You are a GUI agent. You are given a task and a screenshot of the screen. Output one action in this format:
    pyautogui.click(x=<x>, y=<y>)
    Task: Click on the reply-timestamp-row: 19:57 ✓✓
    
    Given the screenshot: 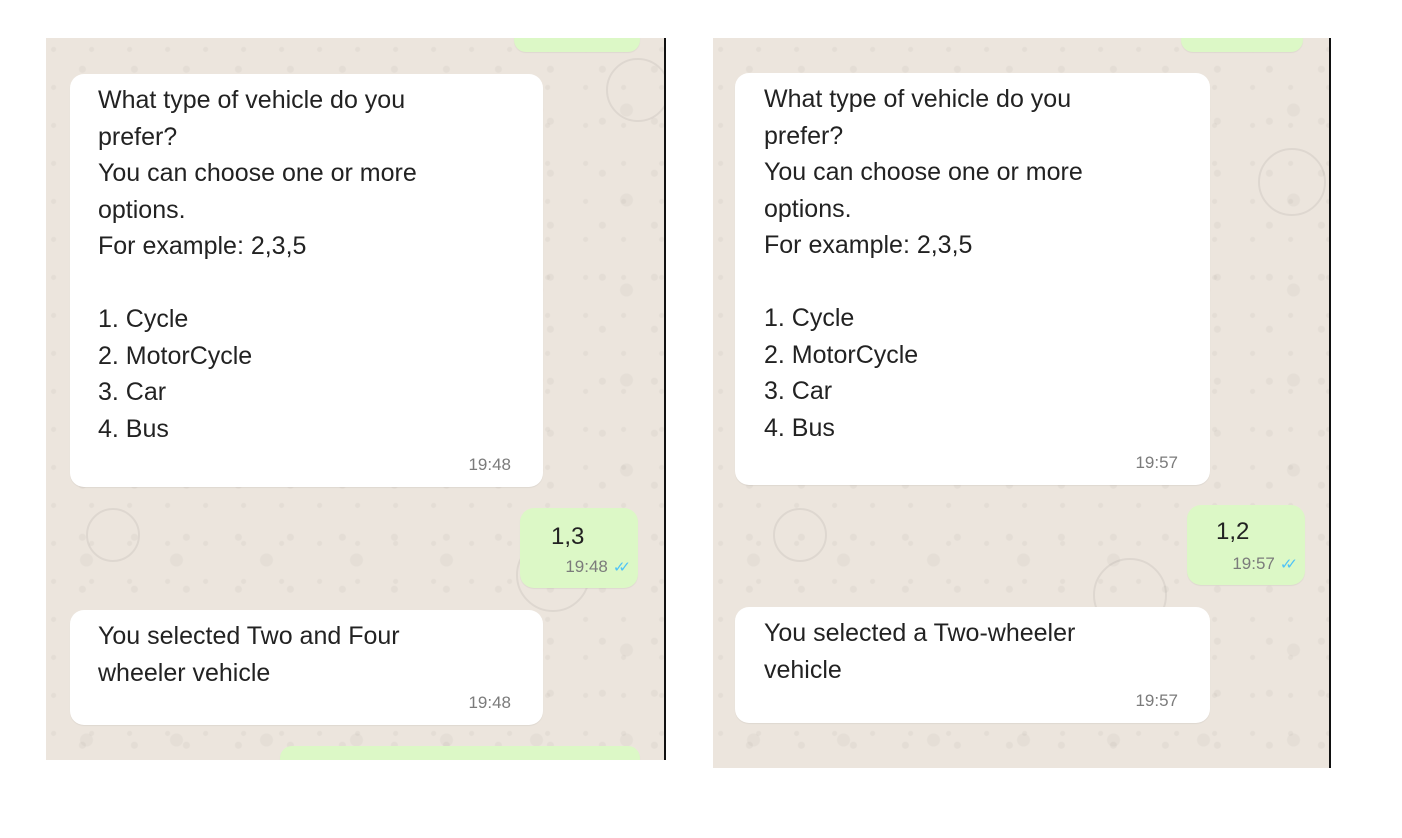 What is the action you would take?
    pyautogui.click(x=1265, y=564)
    